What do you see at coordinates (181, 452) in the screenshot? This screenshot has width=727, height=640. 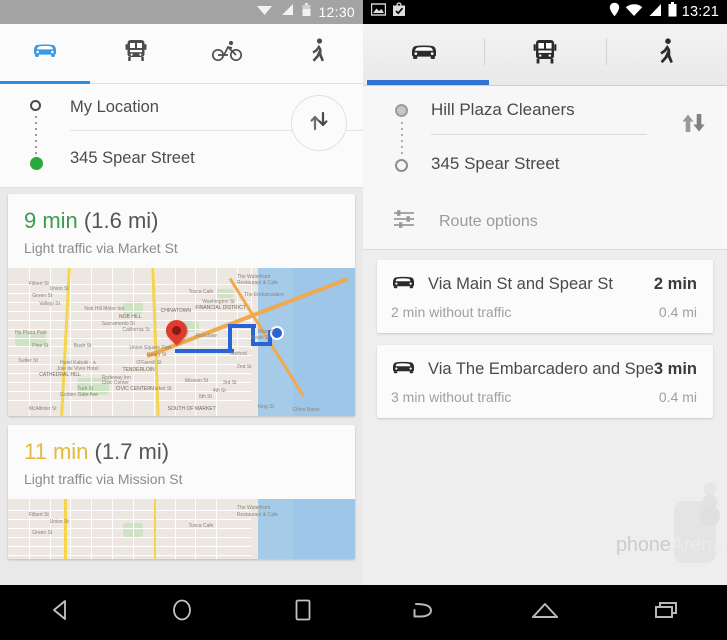 I see `route-duration-line: 11 min (1.7 mi)` at bounding box center [181, 452].